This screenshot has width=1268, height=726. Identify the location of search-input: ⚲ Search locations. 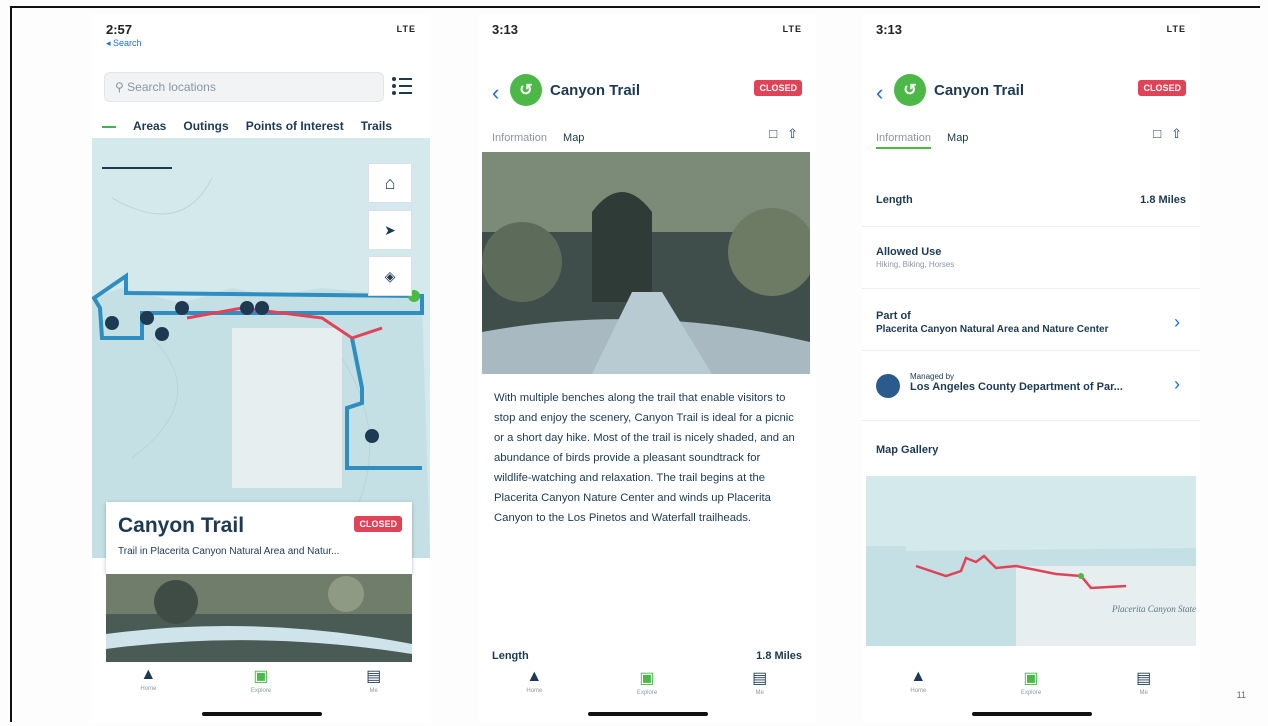
(244, 87).